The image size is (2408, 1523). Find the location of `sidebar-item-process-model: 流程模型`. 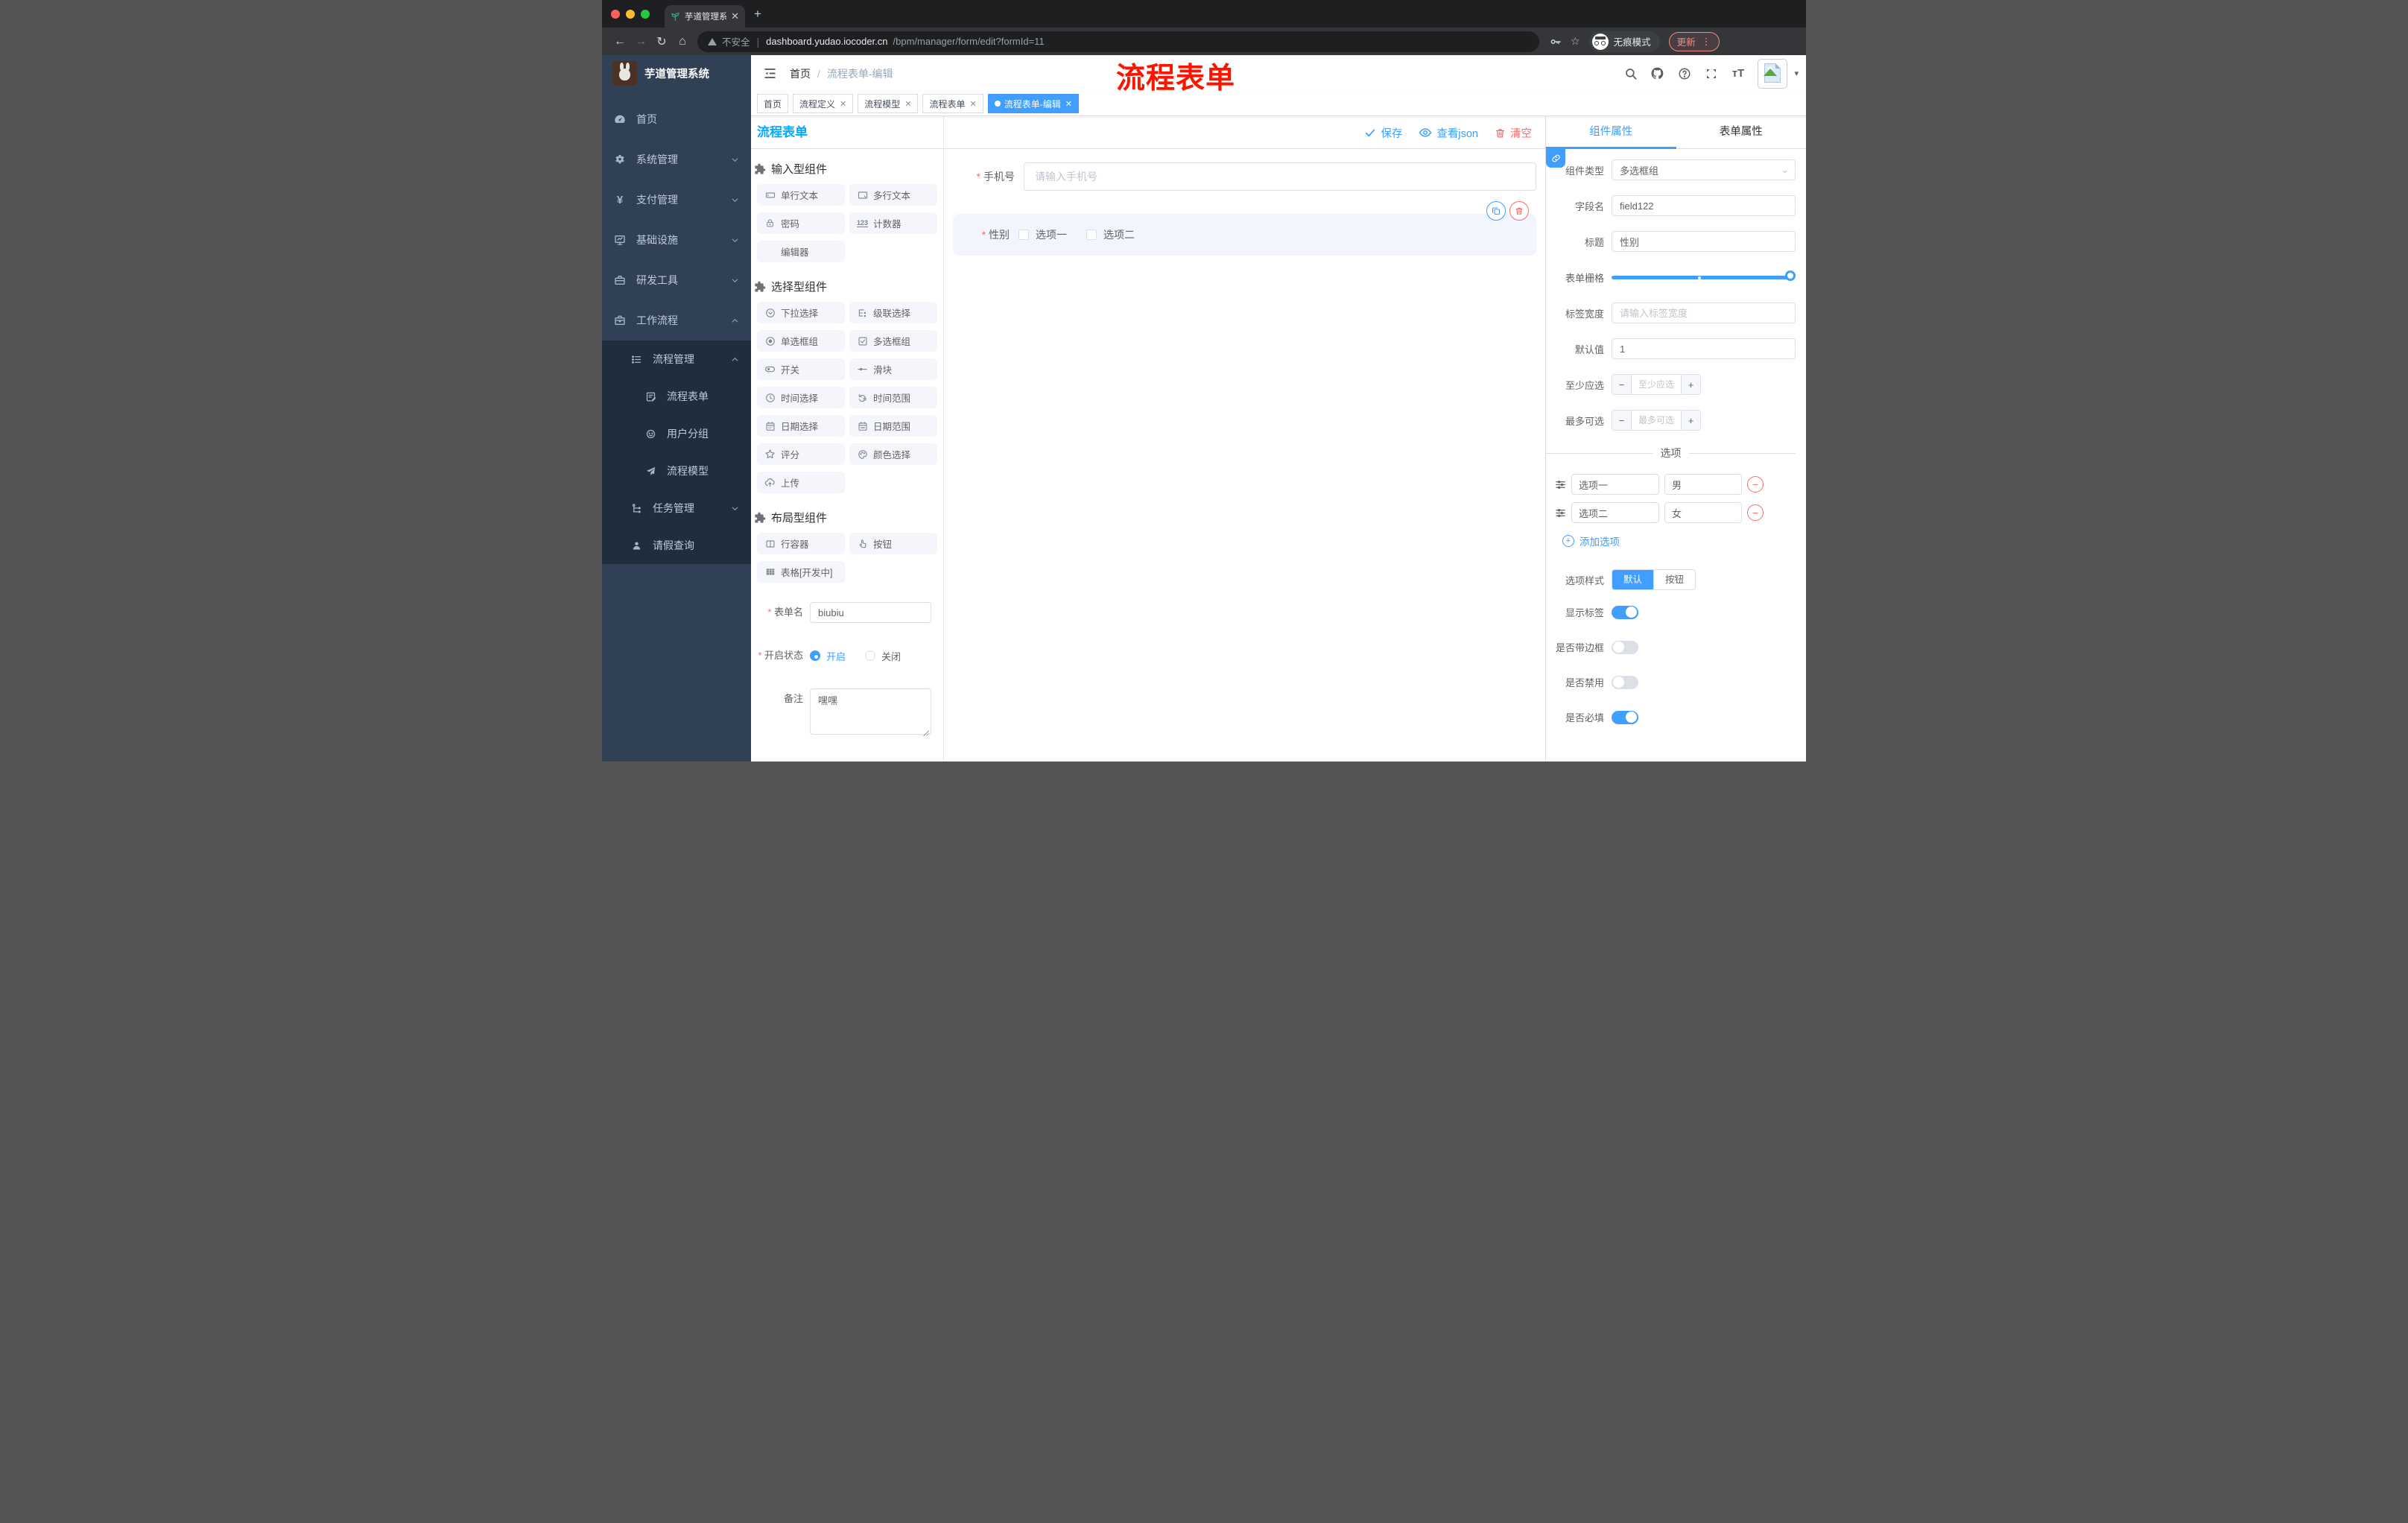

sidebar-item-process-model: 流程模型 is located at coordinates (676, 471).